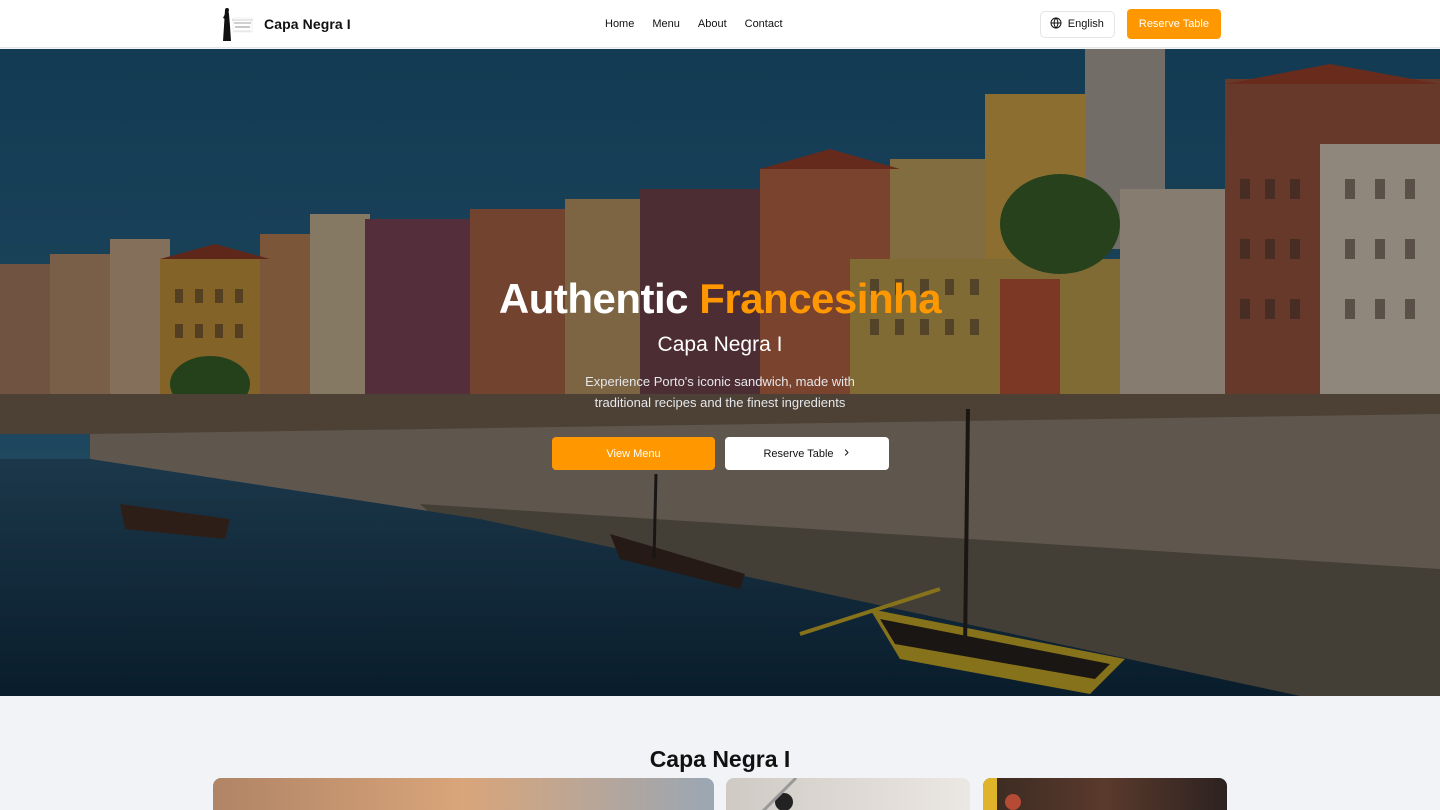  What do you see at coordinates (712, 24) in the screenshot?
I see `nav-about: About` at bounding box center [712, 24].